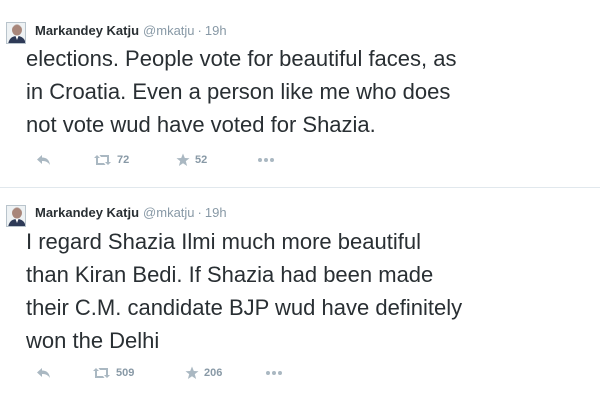 The height and width of the screenshot is (400, 600). What do you see at coordinates (213, 373) in the screenshot?
I see `favorite-count: 206` at bounding box center [213, 373].